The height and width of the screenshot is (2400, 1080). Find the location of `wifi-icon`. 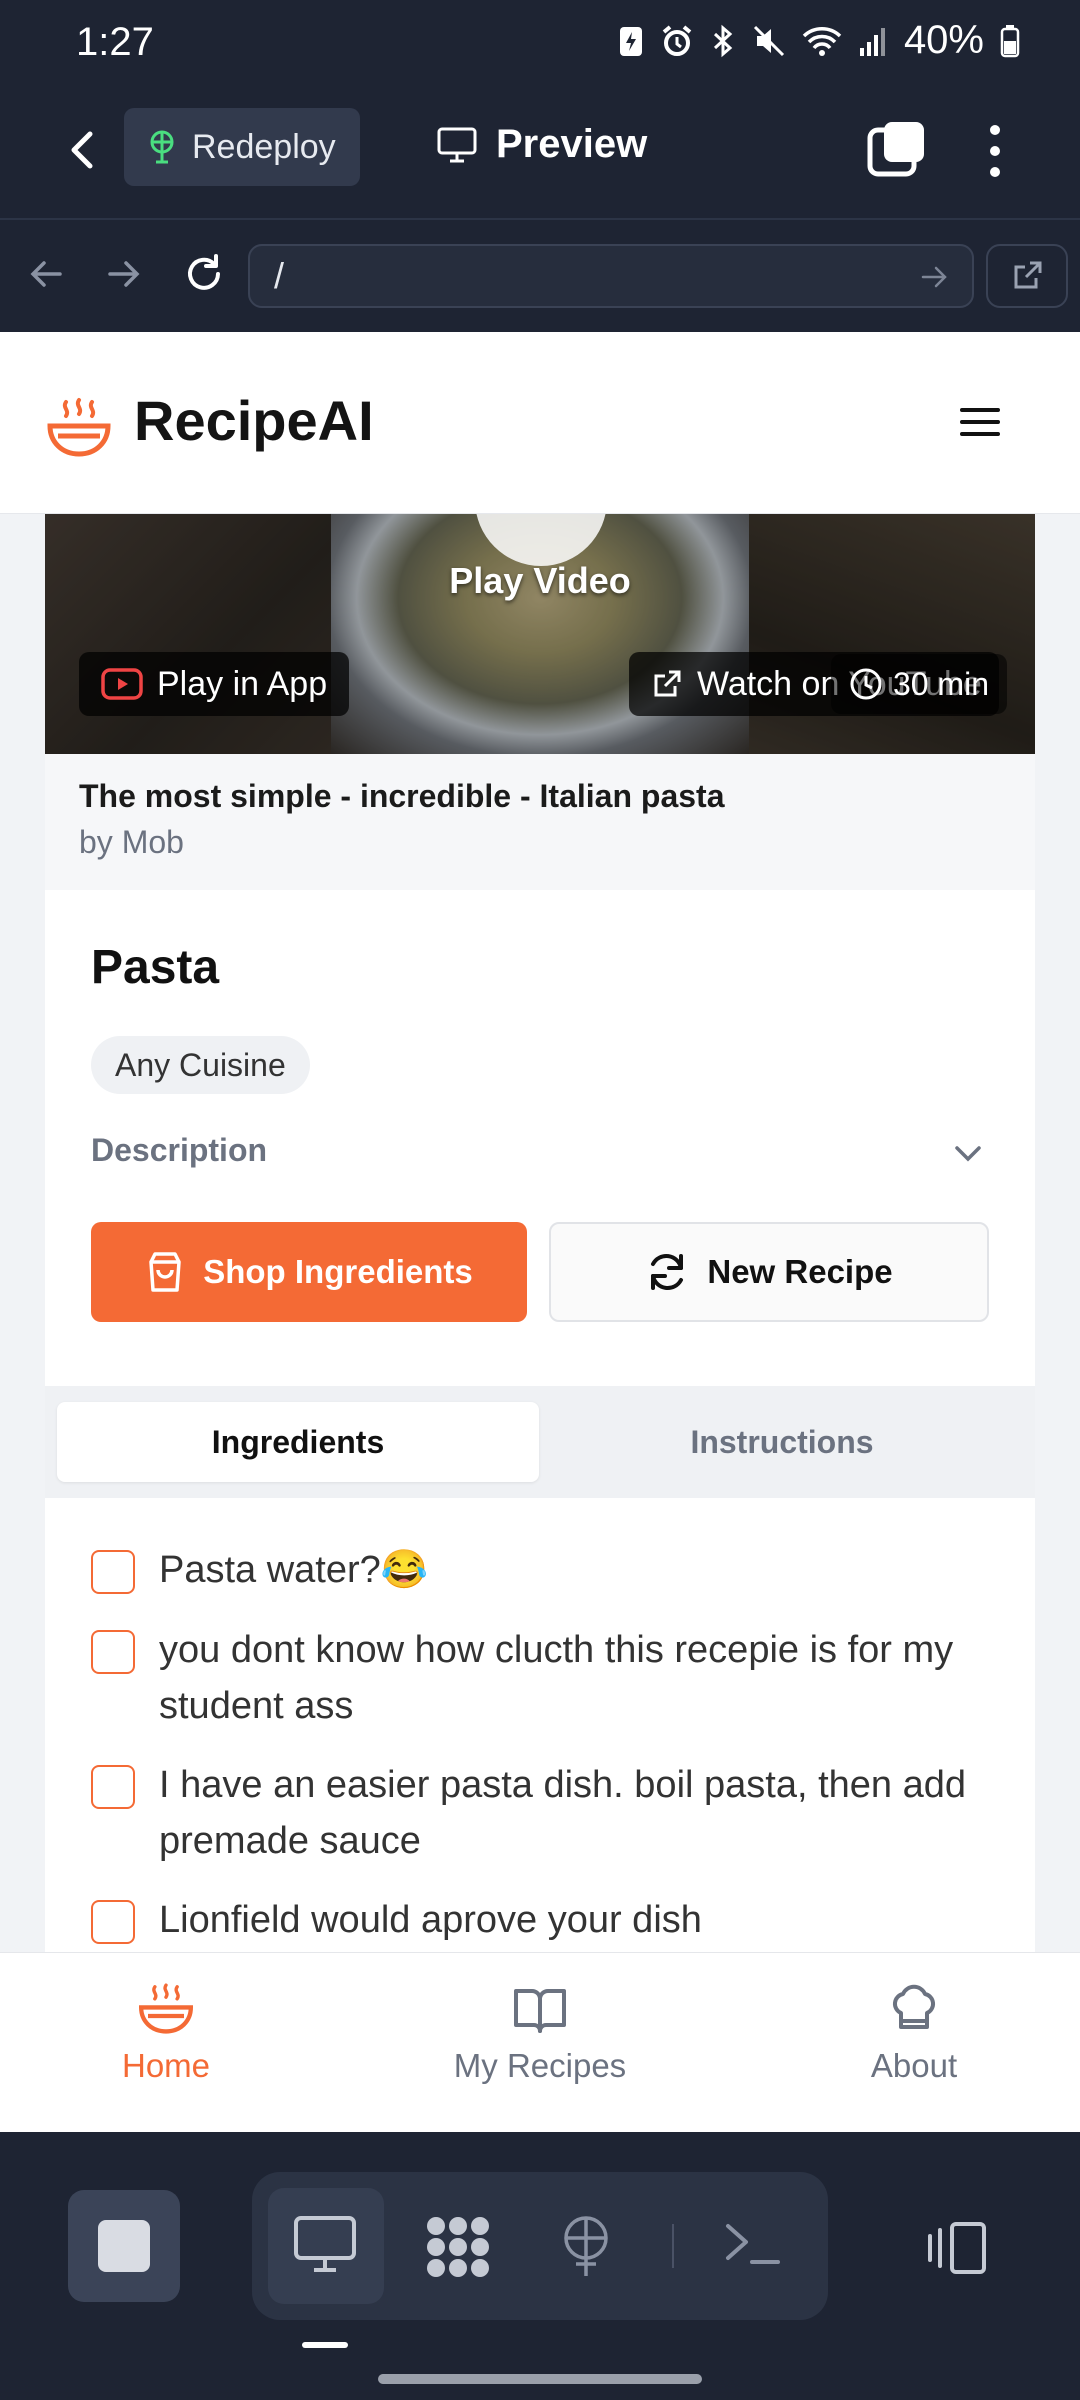

wifi-icon is located at coordinates (822, 41).